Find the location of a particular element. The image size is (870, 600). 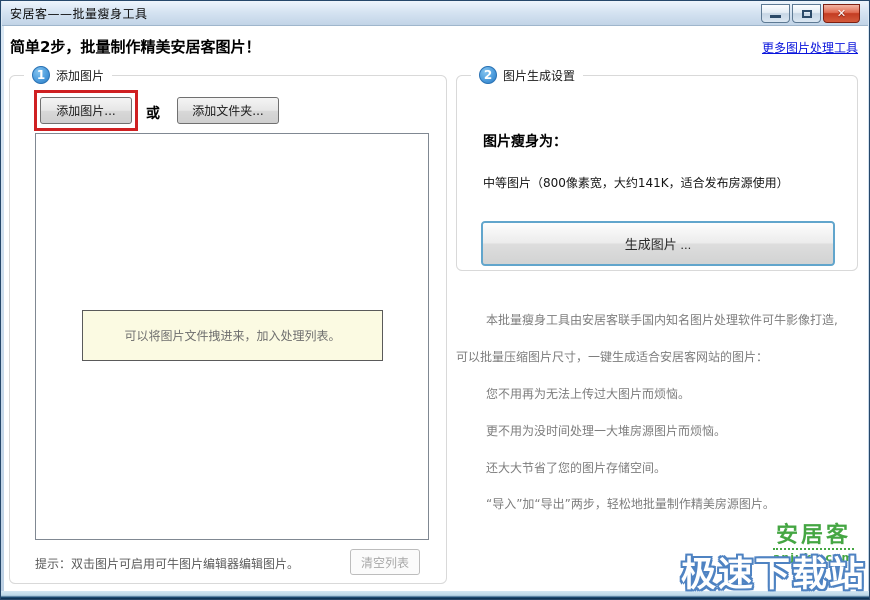

window-title: 安居客——批量瘦身工具 is located at coordinates (79, 13).